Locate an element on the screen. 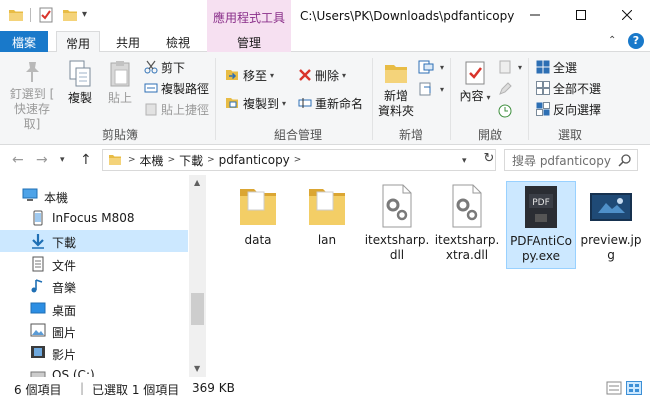  nav-item-documents: 文件 is located at coordinates (94, 264).